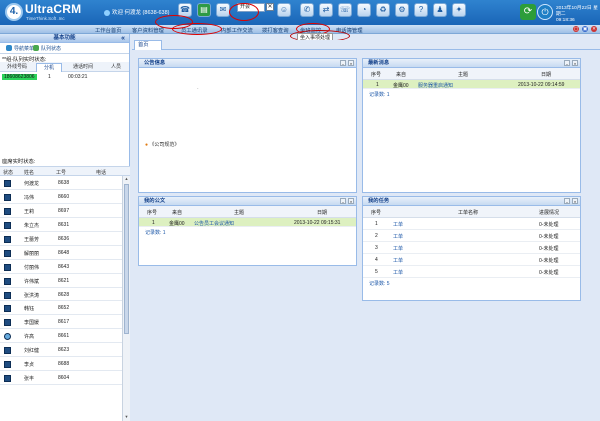 The image size is (600, 421). What do you see at coordinates (29, 197) in the screenshot?
I see `agent-name: 冯伟` at bounding box center [29, 197].